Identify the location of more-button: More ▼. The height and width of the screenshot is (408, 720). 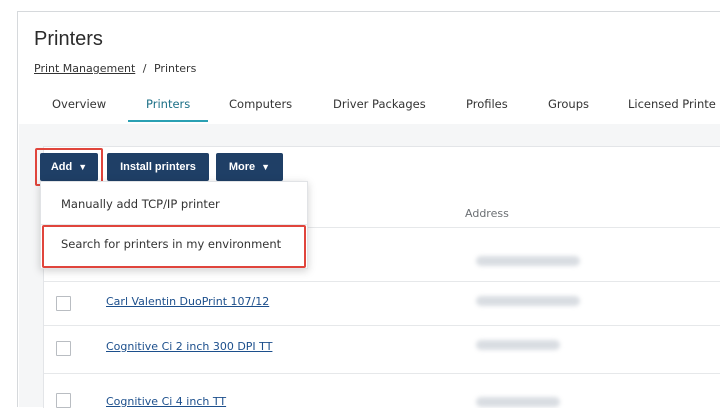
(249, 167).